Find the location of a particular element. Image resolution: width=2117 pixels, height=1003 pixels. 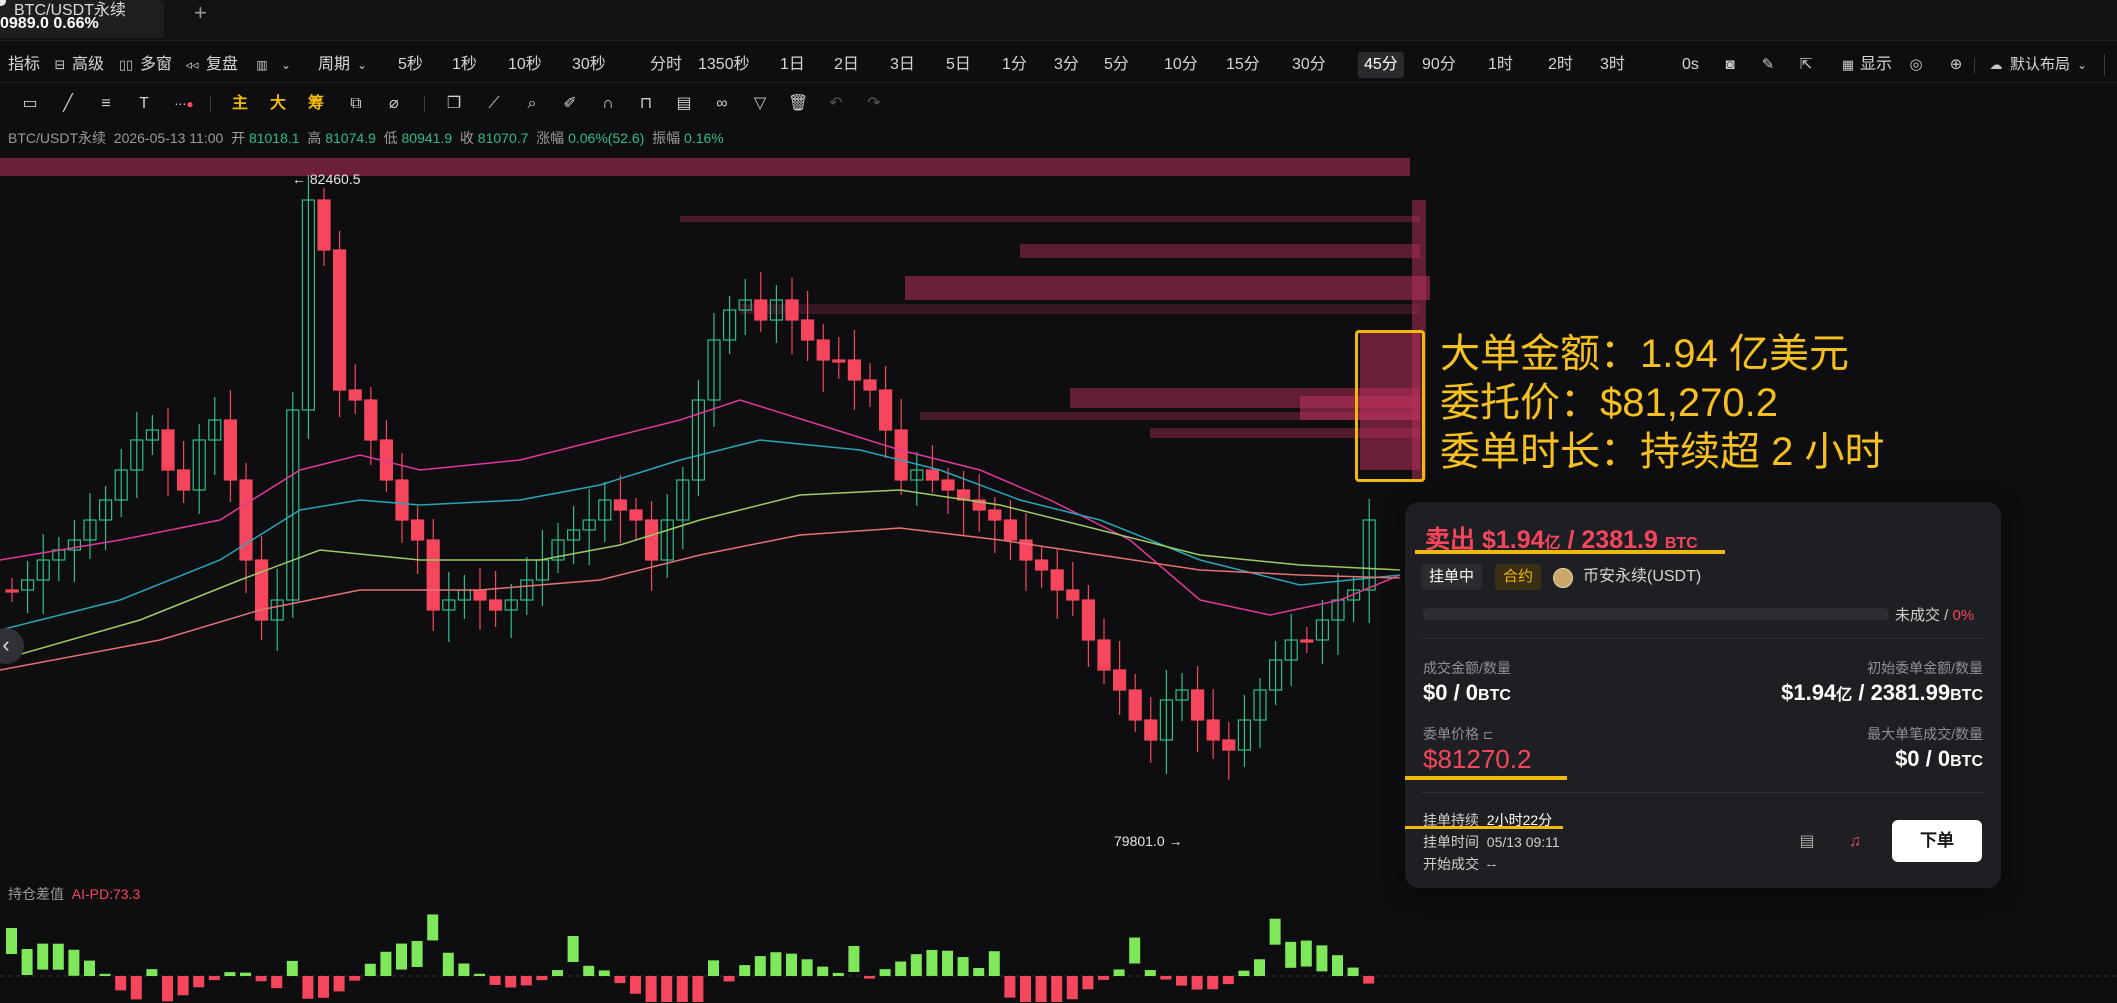

interval-5分: 5分 is located at coordinates (1116, 65).